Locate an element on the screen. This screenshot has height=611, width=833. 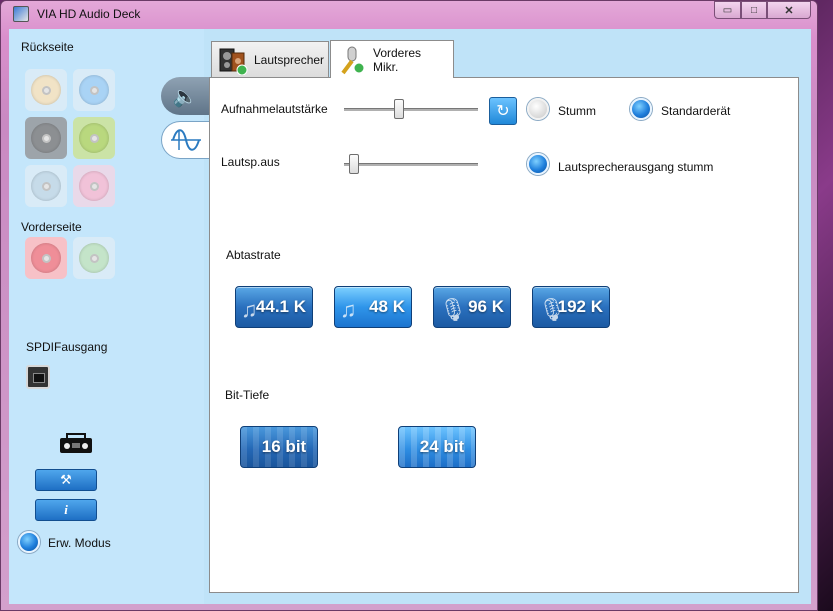
advanced-mode-radio is located at coordinates (29, 542).